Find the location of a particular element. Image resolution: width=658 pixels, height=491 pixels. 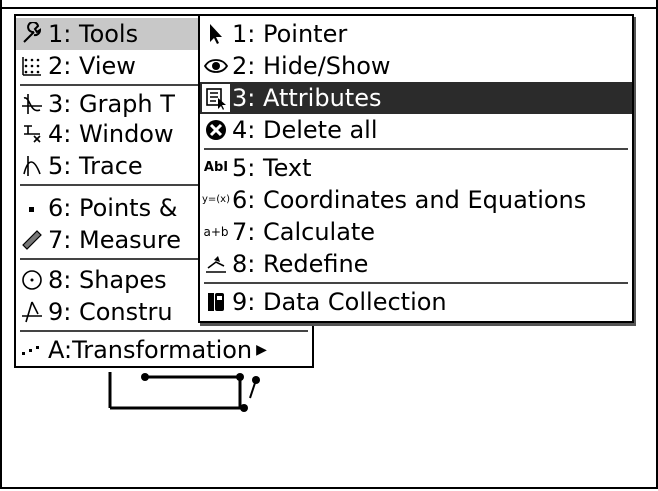

grid-icon is located at coordinates (32, 66).